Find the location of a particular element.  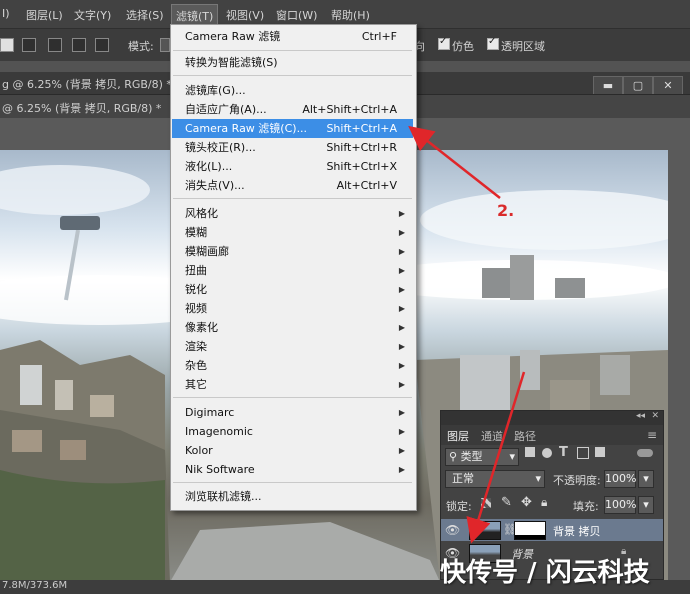

annotation-overlay is located at coordinates (467, 334).